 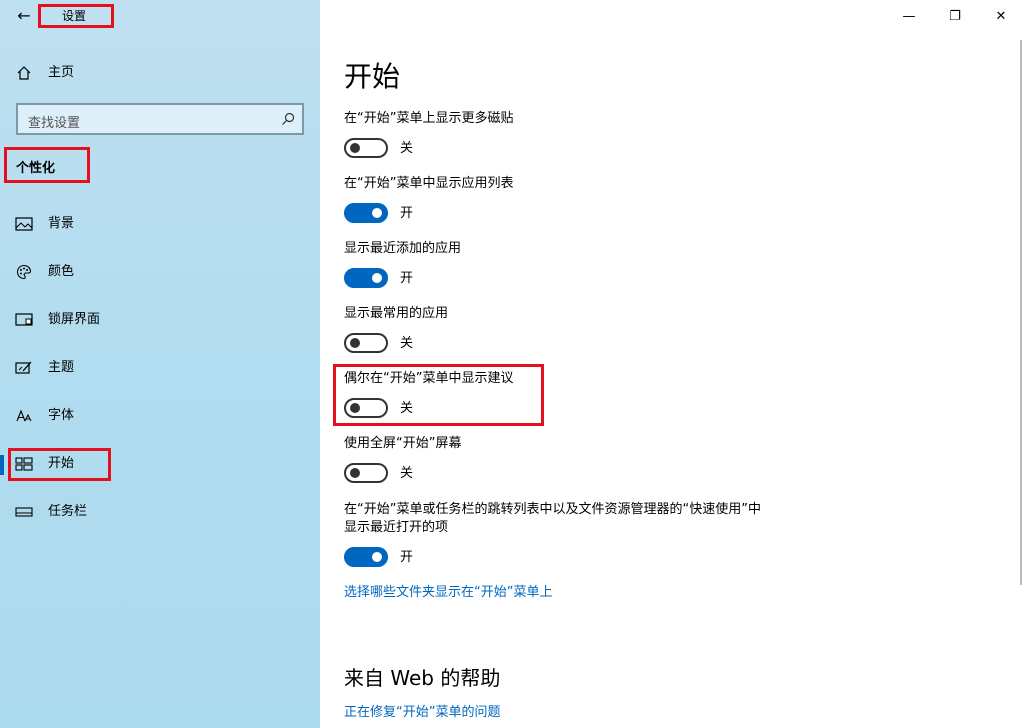 What do you see at coordinates (36, 168) in the screenshot?
I see `section-label: 个性化` at bounding box center [36, 168].